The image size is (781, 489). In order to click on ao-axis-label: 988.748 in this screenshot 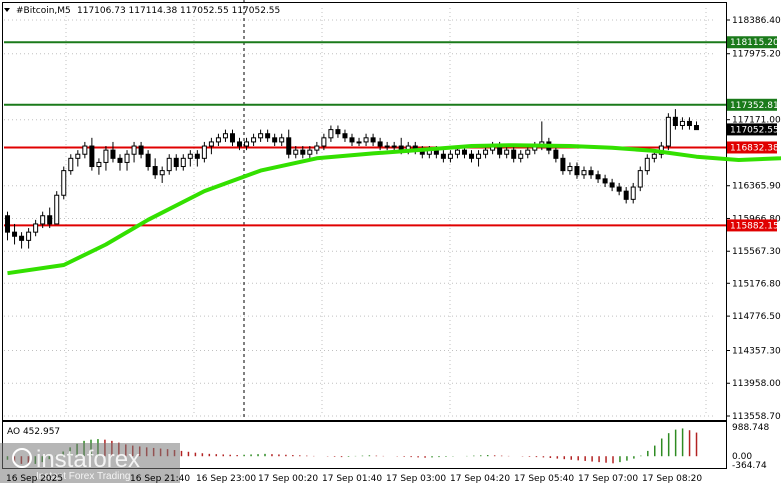, I will do `click(750, 428)`.